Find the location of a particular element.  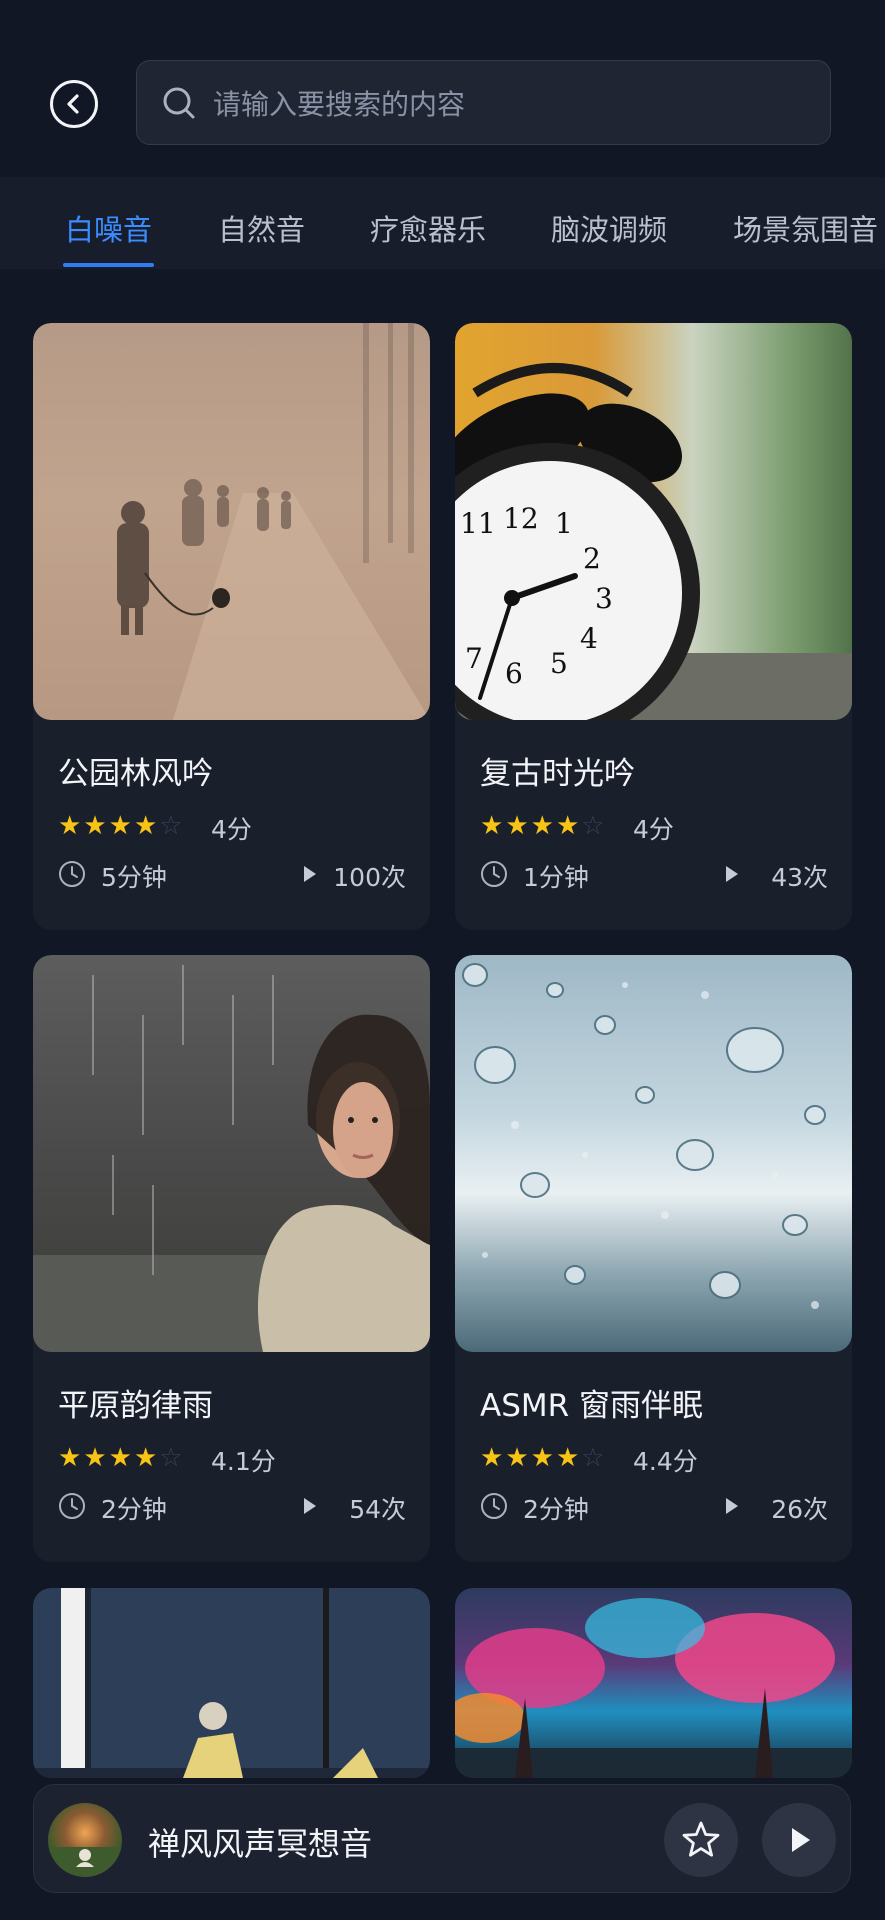

sound-card: 12 1 2 345 6 7 11 复古时光吟 ★★★★☆ 4分 1分钟 43次 is located at coordinates (653, 626).